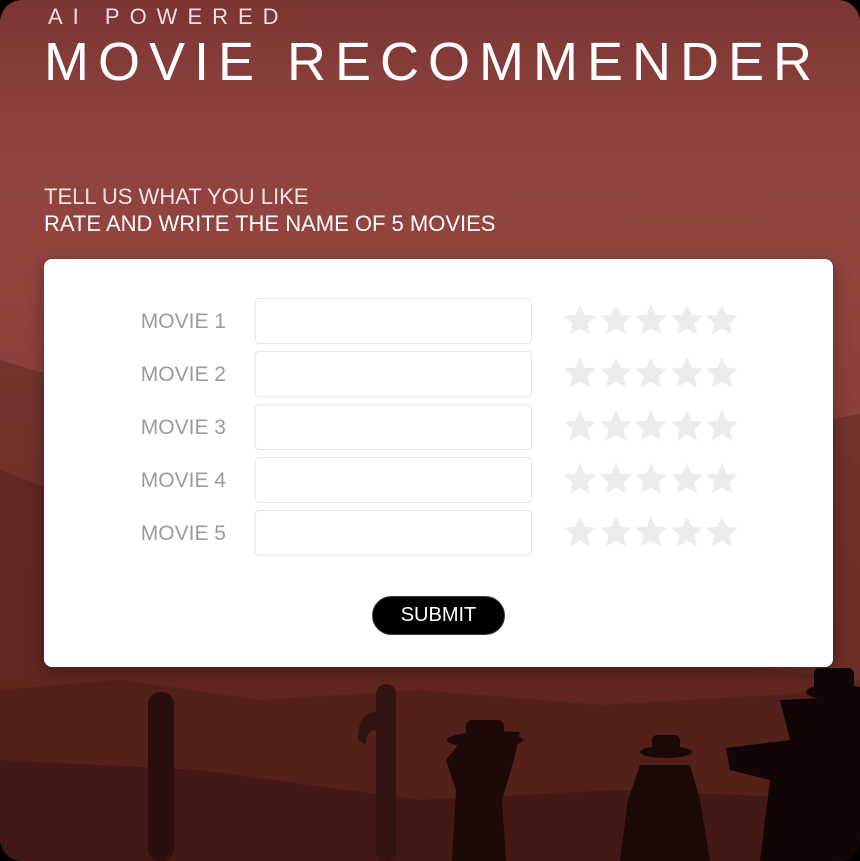 The width and height of the screenshot is (860, 861). I want to click on submit-button: SUBMIT, so click(438, 615).